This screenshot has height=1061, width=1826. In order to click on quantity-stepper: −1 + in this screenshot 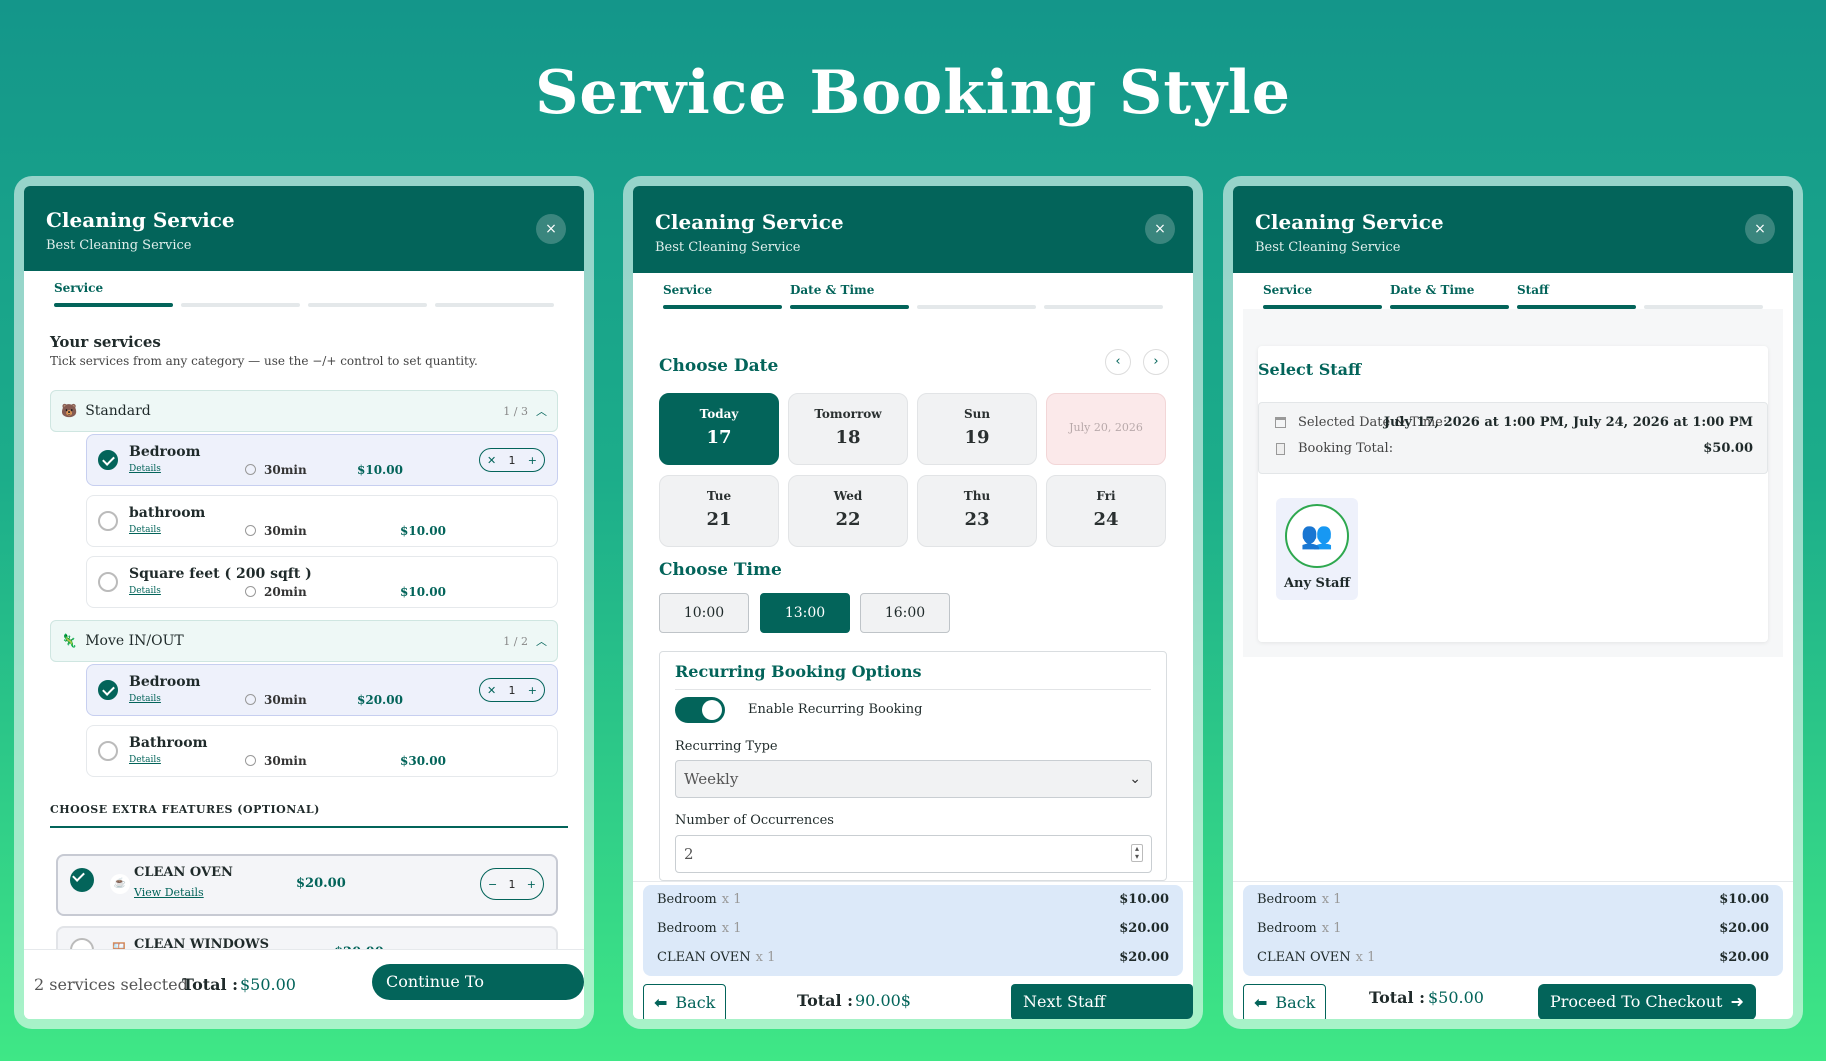, I will do `click(512, 884)`.